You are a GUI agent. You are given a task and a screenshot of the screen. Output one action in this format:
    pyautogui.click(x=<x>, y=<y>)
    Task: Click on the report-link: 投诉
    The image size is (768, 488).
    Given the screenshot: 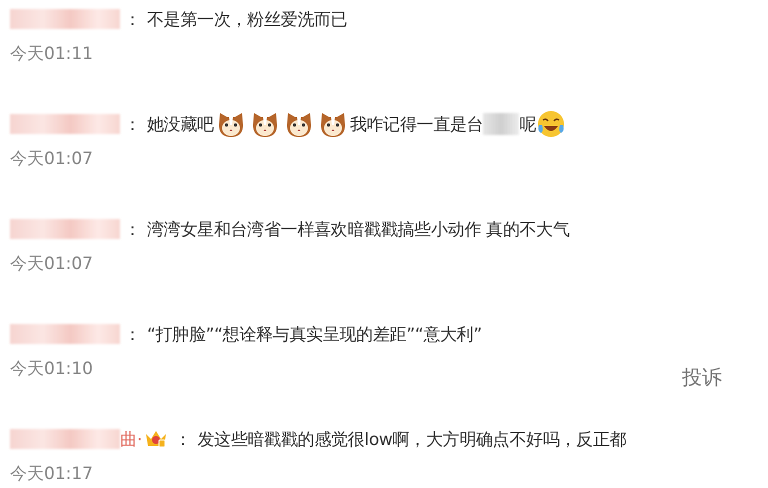 What is the action you would take?
    pyautogui.click(x=702, y=377)
    